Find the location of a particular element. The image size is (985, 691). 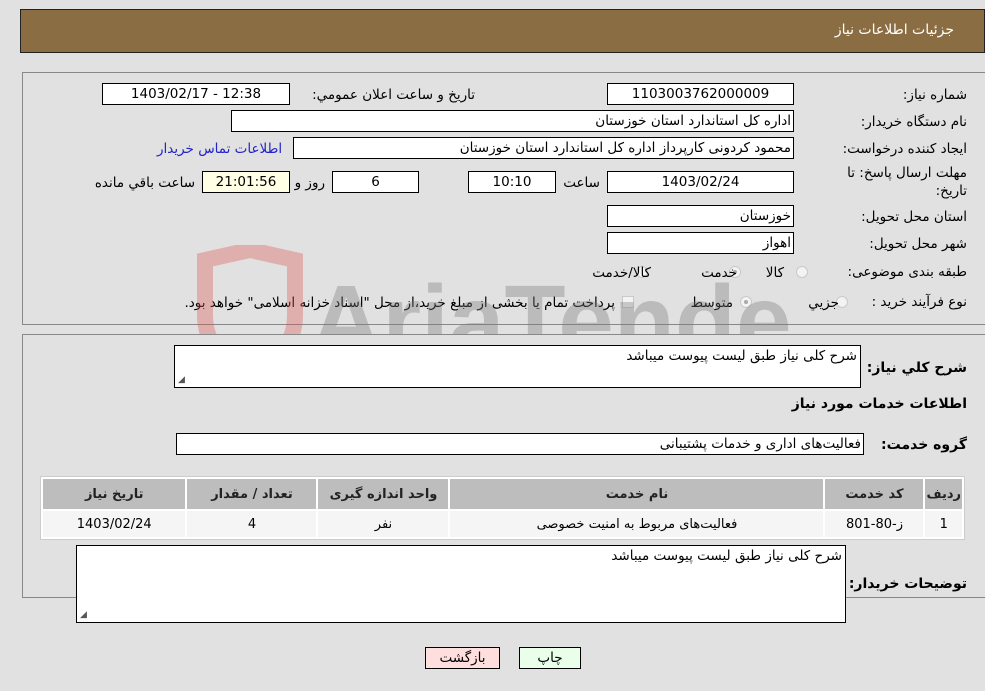

buyer-notes-label: توضيحات خريدار: is located at coordinates (907, 584).